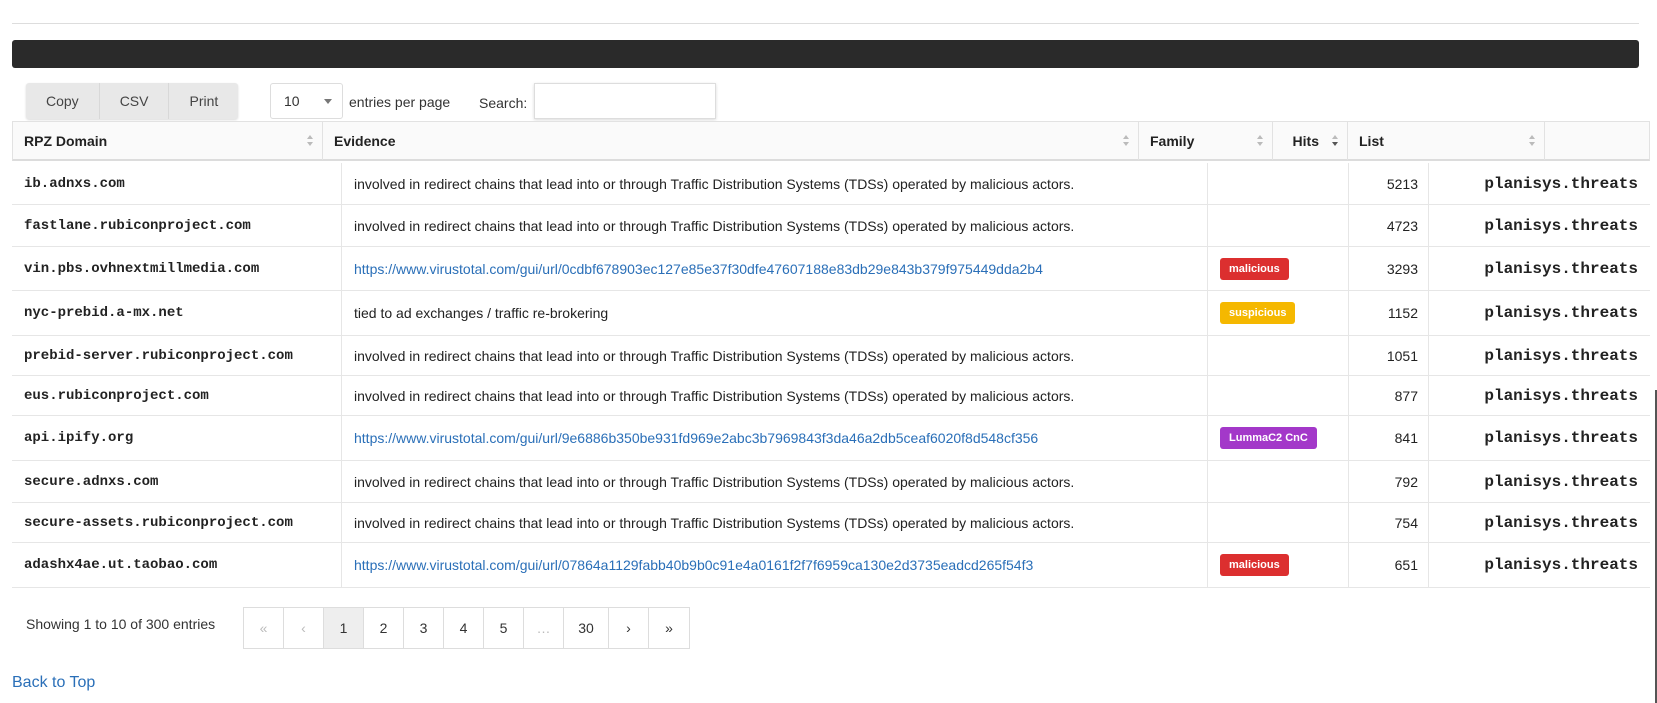  Describe the element at coordinates (503, 103) in the screenshot. I see `search-label: Search:` at that location.